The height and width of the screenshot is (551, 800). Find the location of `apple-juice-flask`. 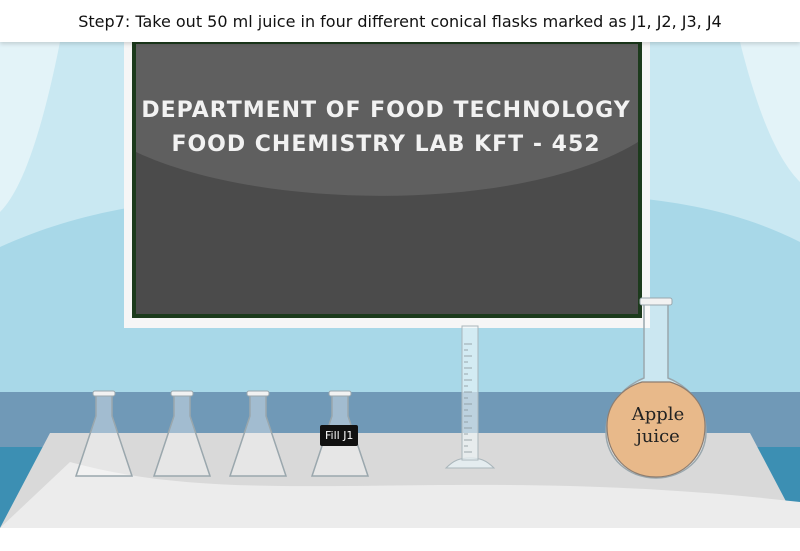

apple-juice-flask is located at coordinates (656, 389).